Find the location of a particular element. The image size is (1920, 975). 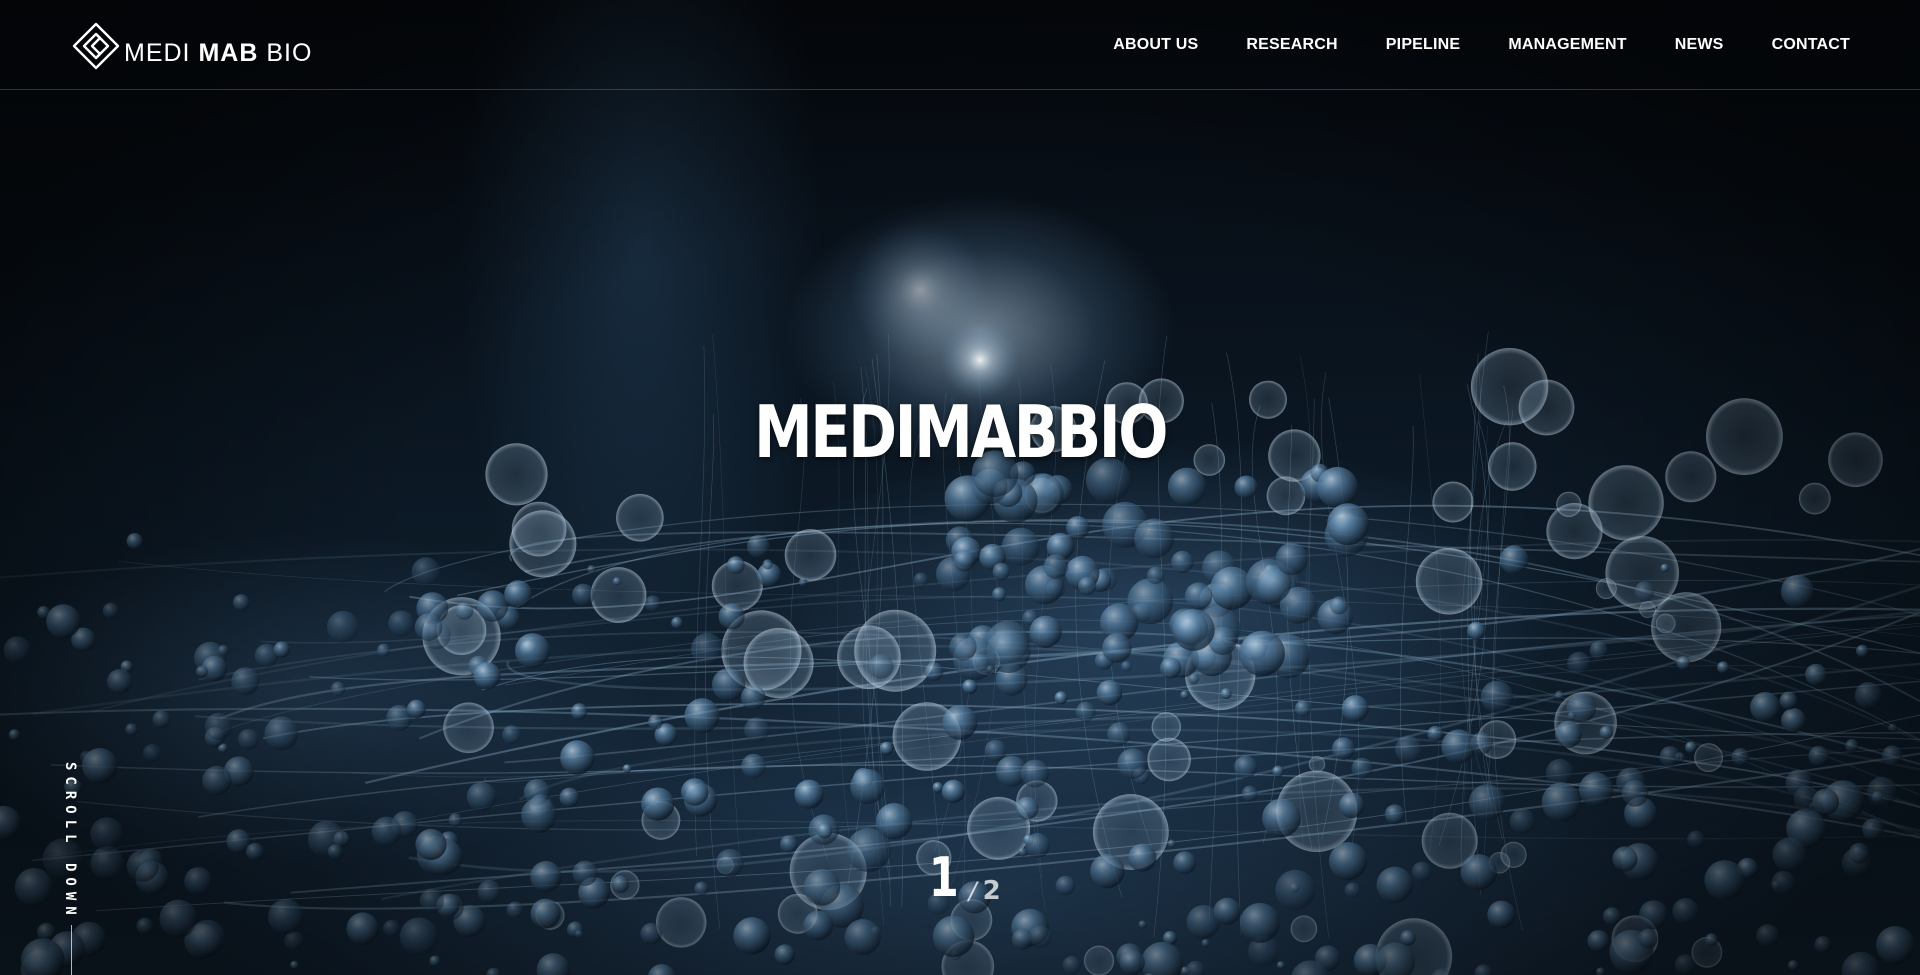

slide-pager: 1 / 2 is located at coordinates (963, 875).